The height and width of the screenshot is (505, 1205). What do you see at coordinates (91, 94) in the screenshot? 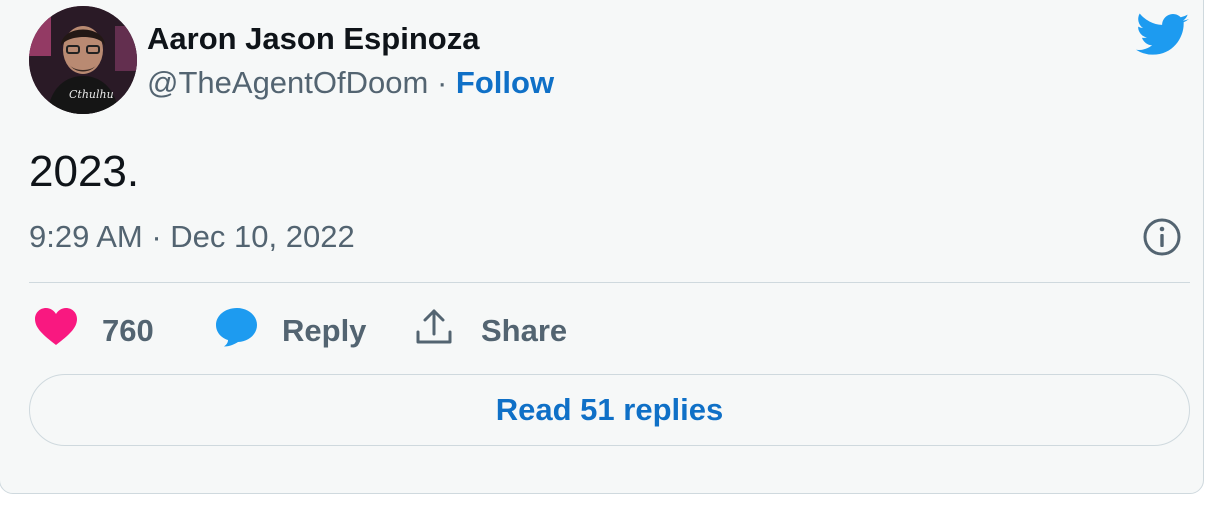
I see `svg-text: Cthulhu` at bounding box center [91, 94].